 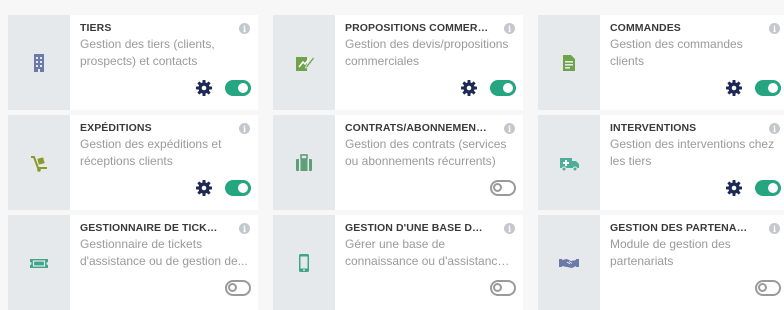 I want to click on dolly-icon, so click(x=39, y=163).